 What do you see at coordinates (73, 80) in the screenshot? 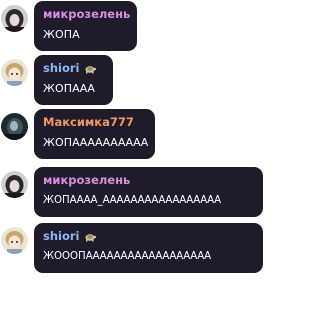
I see `message-bubble: shiori ЖОПААА` at bounding box center [73, 80].